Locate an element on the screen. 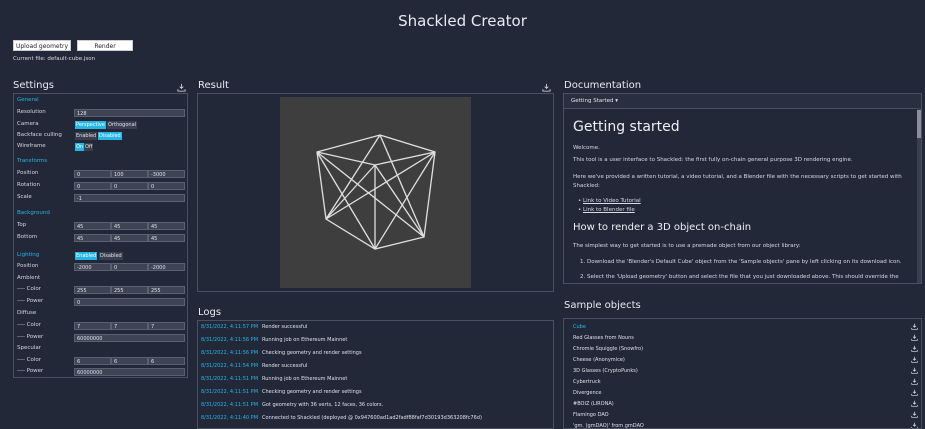 The height and width of the screenshot is (429, 925). render-canvas is located at coordinates (375, 192).